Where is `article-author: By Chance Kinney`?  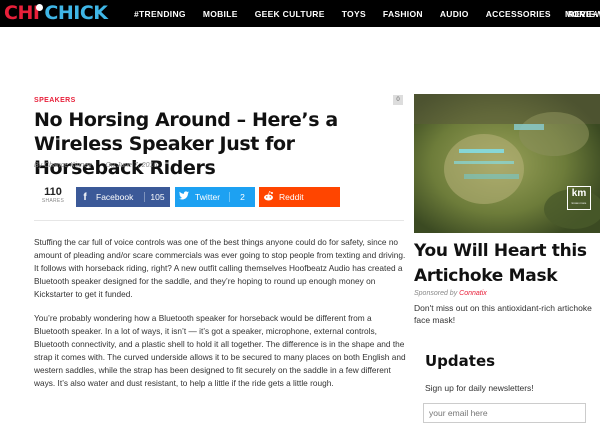 article-author: By Chance Kinney is located at coordinates (63, 165).